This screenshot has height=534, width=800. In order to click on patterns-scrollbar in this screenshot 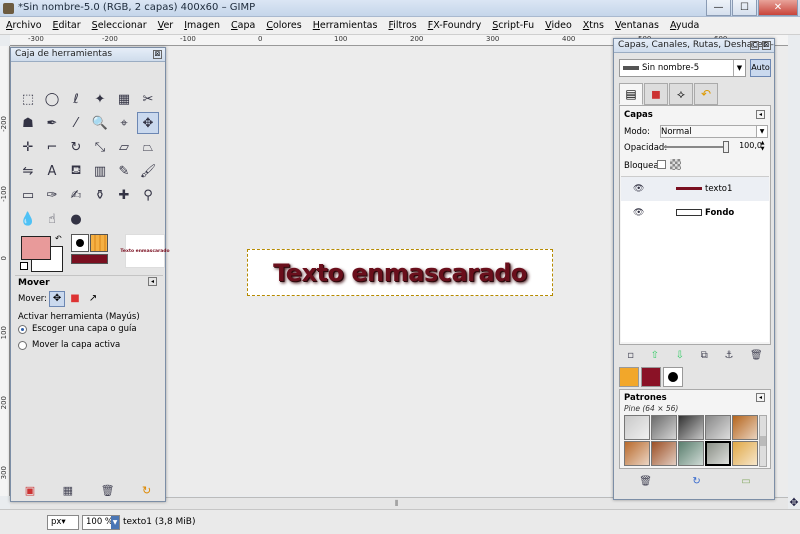, I will do `click(763, 441)`.